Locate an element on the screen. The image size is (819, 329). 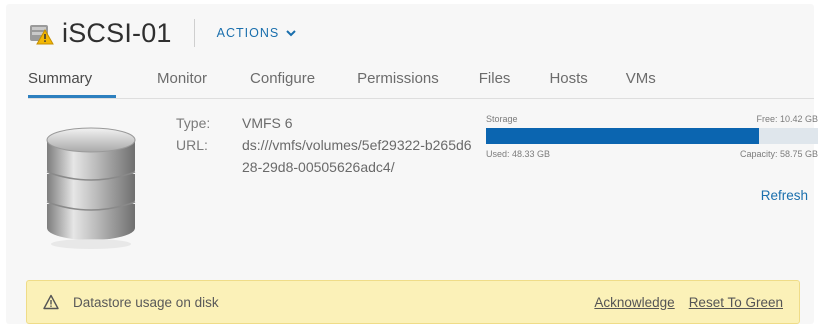
tab-files: Files is located at coordinates (495, 81).